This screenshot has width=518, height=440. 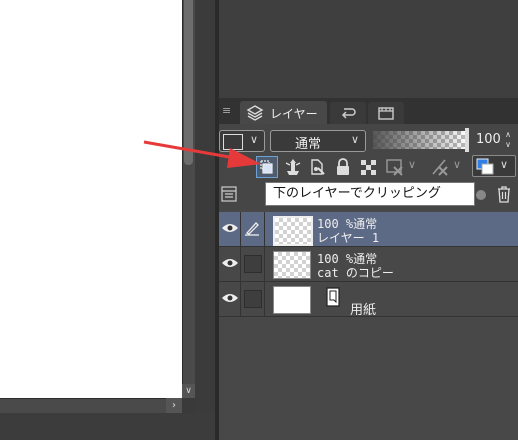 What do you see at coordinates (308, 144) in the screenshot?
I see `blend-mode-value: 通常` at bounding box center [308, 144].